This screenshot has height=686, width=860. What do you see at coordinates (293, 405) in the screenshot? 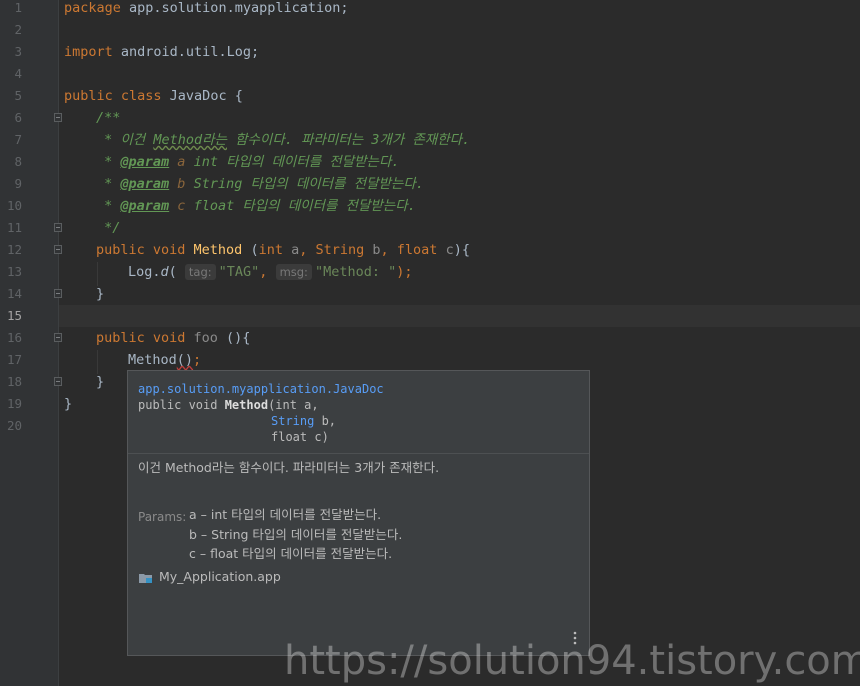
I see `sig-params: (int a,` at bounding box center [293, 405].